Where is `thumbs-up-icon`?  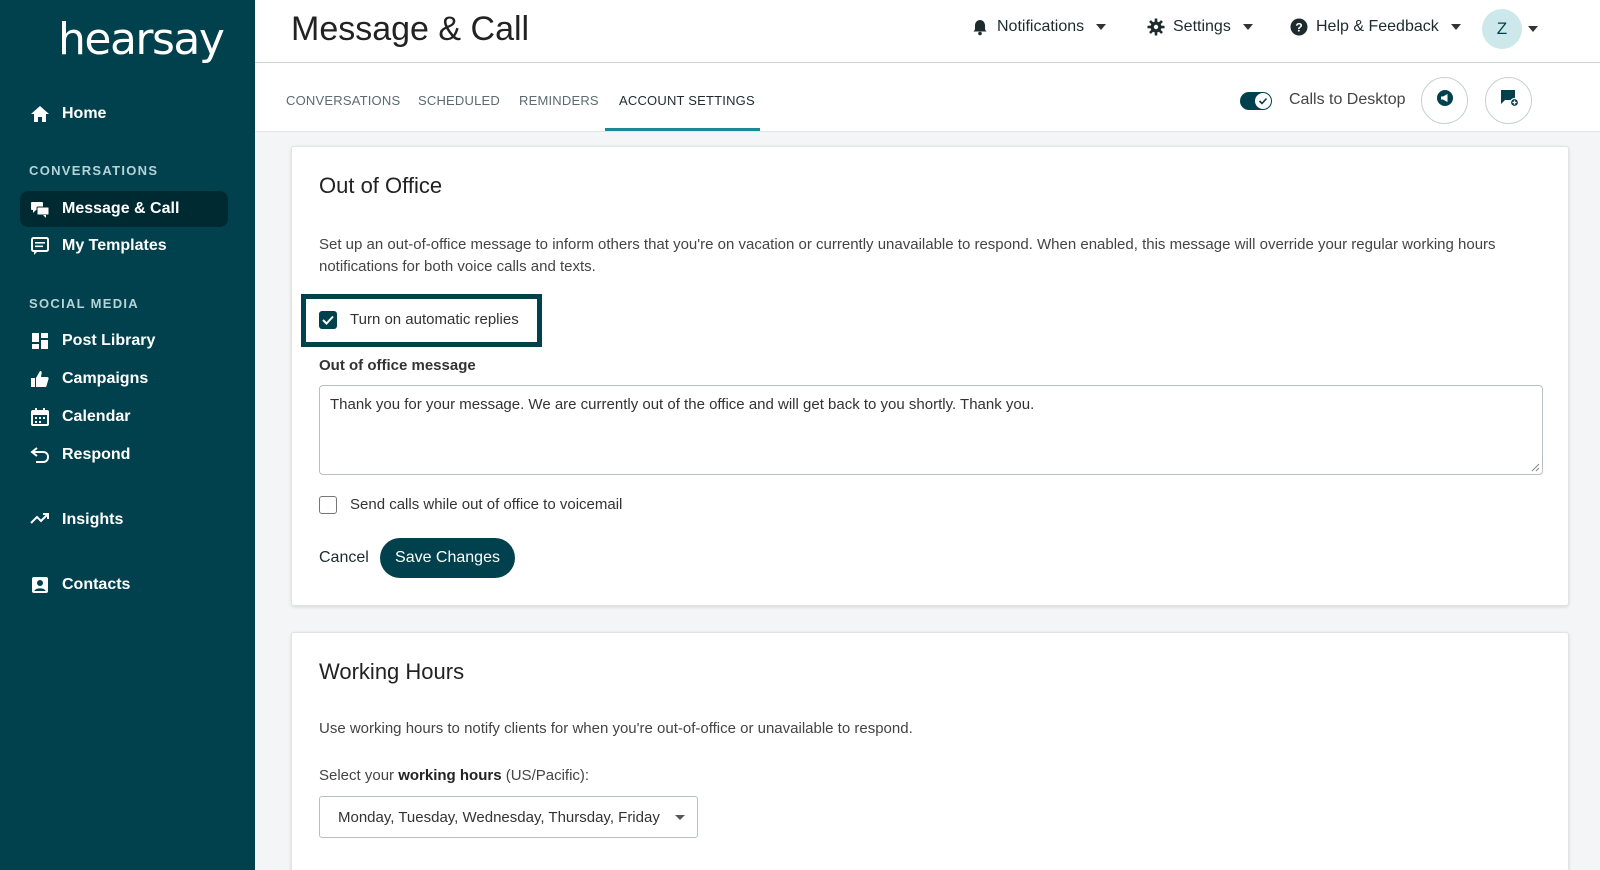 thumbs-up-icon is located at coordinates (40, 379).